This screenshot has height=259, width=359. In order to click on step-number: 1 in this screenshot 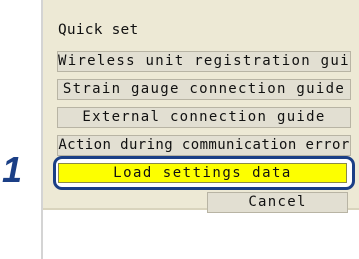, I will do `click(12, 169)`.